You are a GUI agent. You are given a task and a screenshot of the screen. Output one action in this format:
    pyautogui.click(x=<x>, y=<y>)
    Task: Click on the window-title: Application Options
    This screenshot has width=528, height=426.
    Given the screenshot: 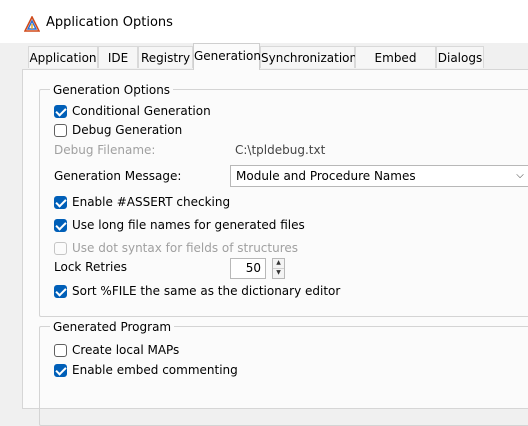 What is the action you would take?
    pyautogui.click(x=109, y=22)
    